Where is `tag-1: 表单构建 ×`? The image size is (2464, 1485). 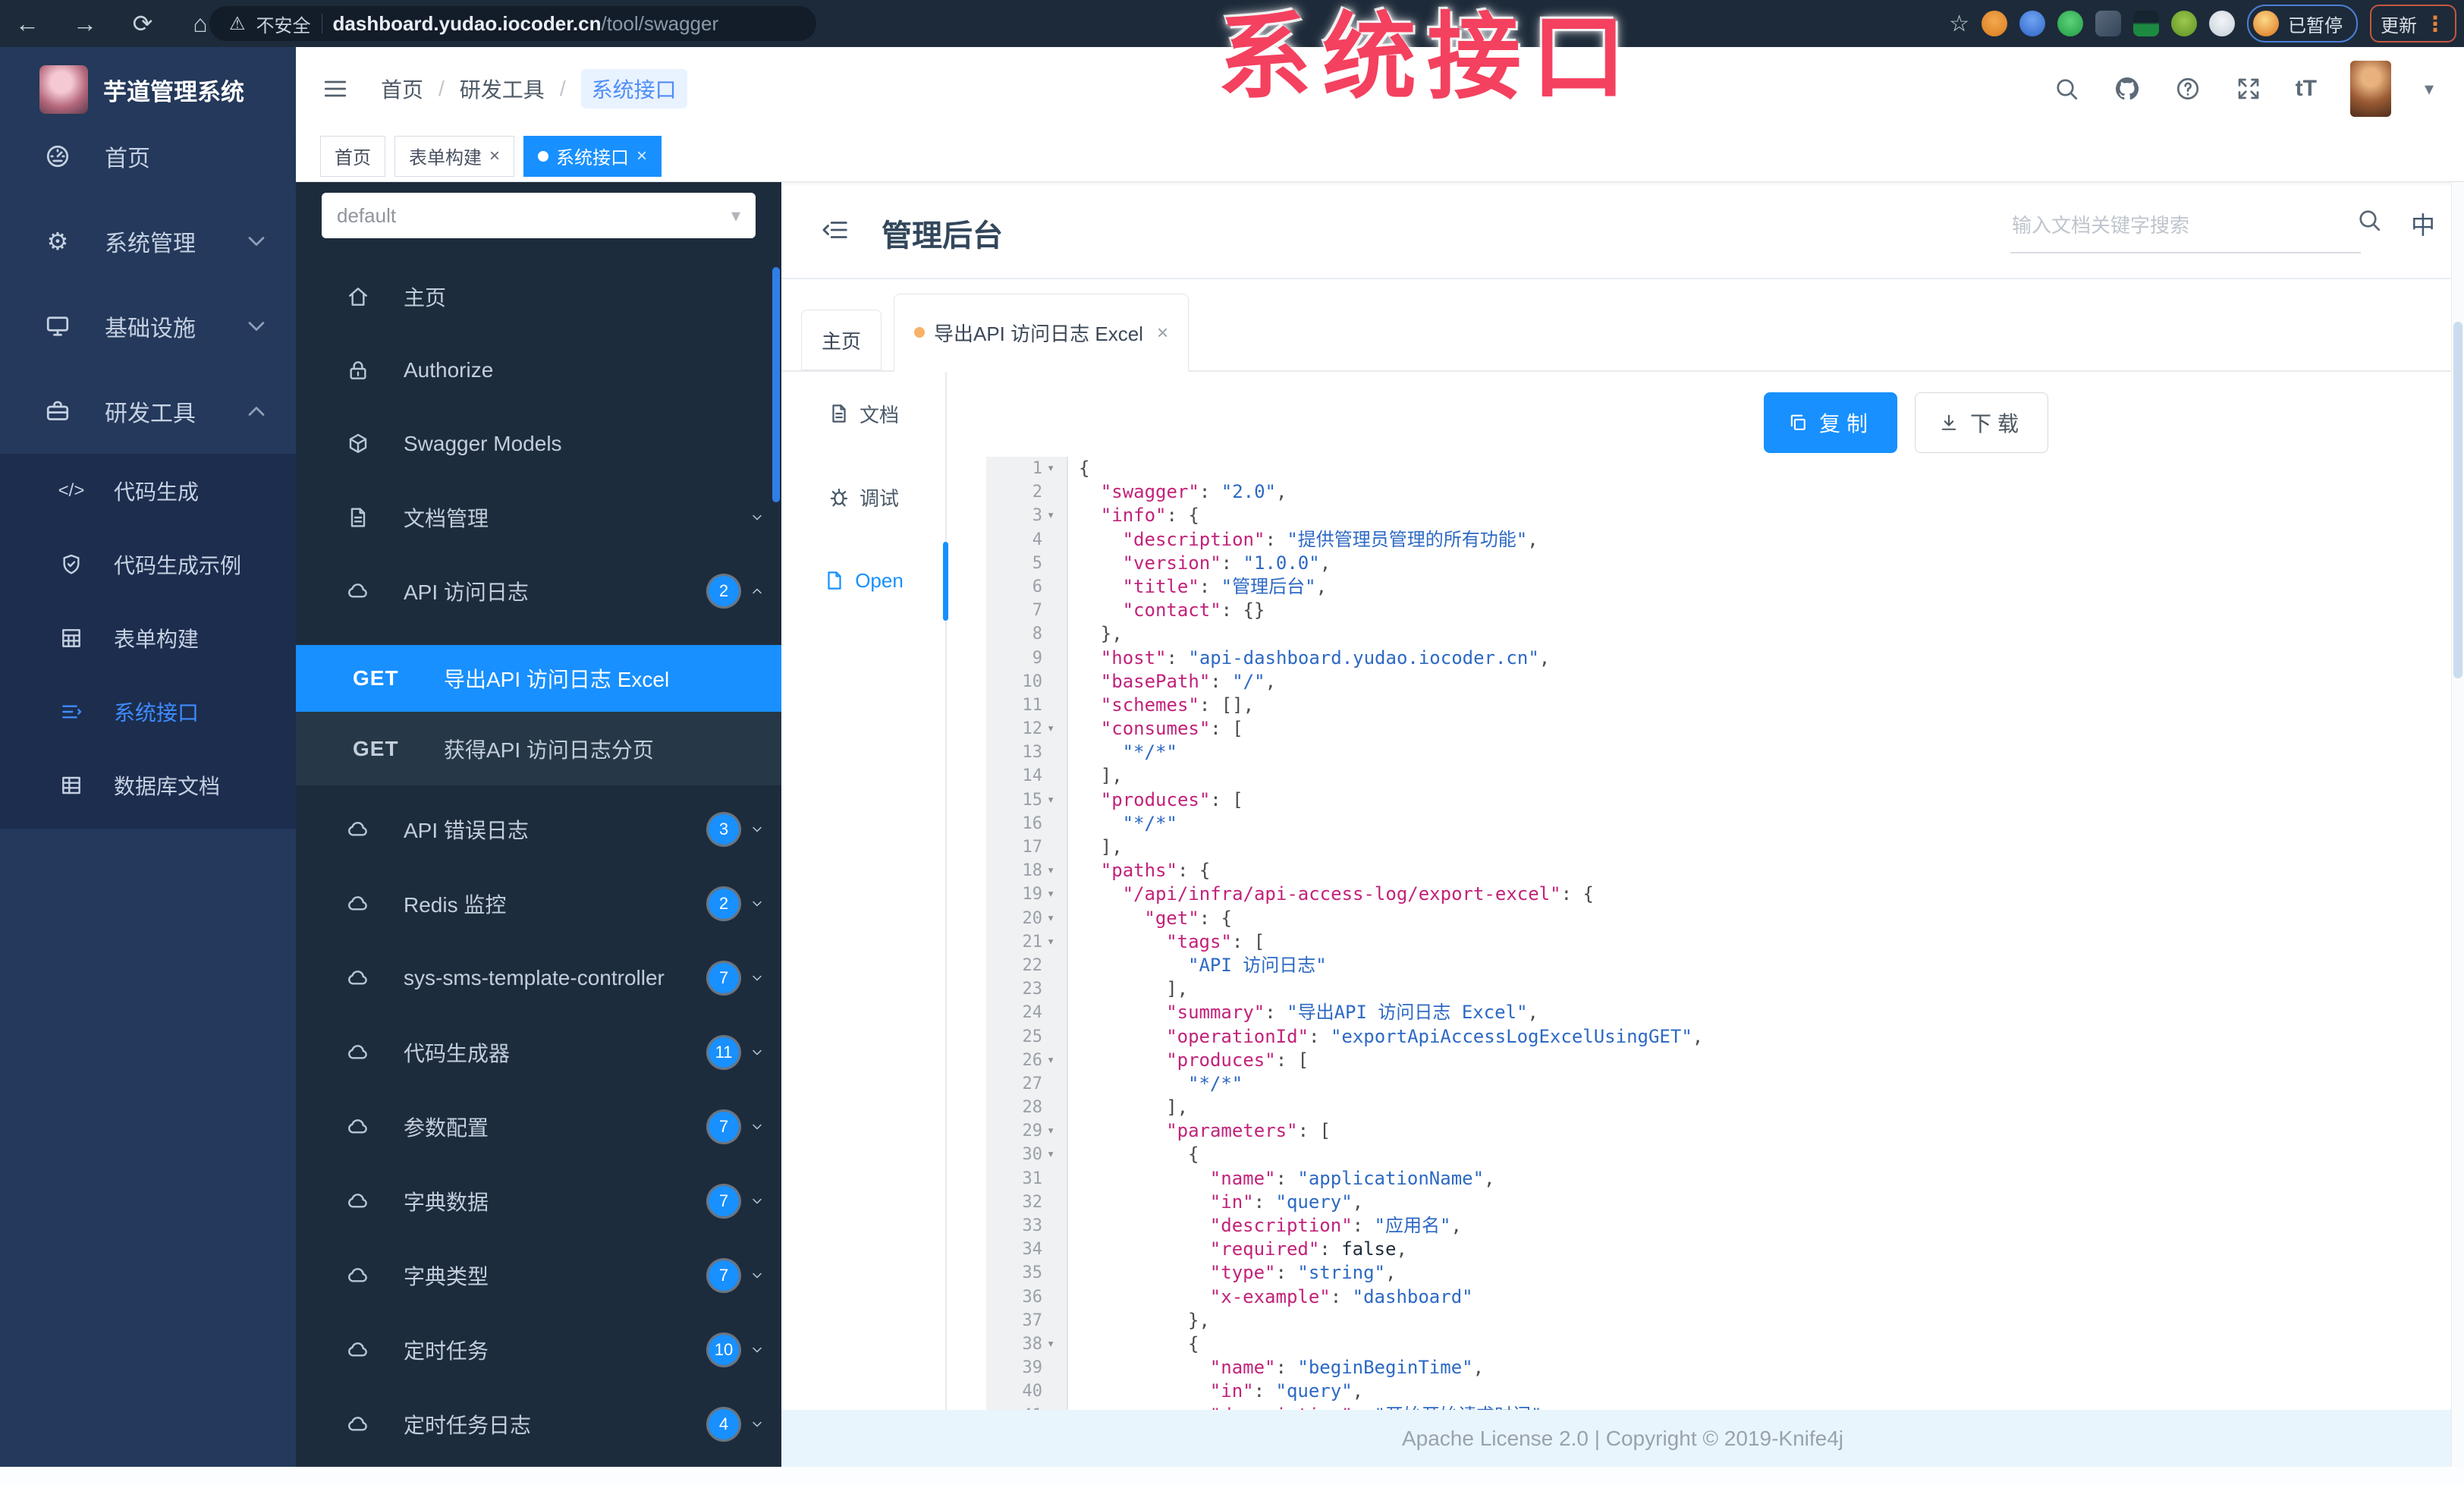 tag-1: 表单构建 × is located at coordinates (454, 156).